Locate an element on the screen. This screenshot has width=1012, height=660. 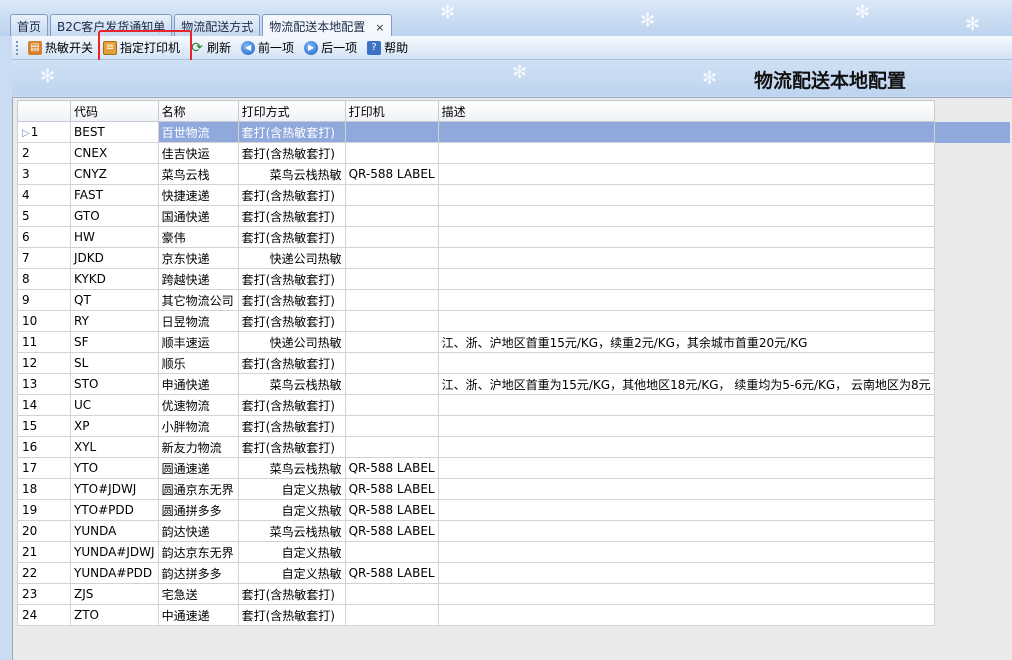
name-cell: 宅急送 is located at coordinates (198, 594).